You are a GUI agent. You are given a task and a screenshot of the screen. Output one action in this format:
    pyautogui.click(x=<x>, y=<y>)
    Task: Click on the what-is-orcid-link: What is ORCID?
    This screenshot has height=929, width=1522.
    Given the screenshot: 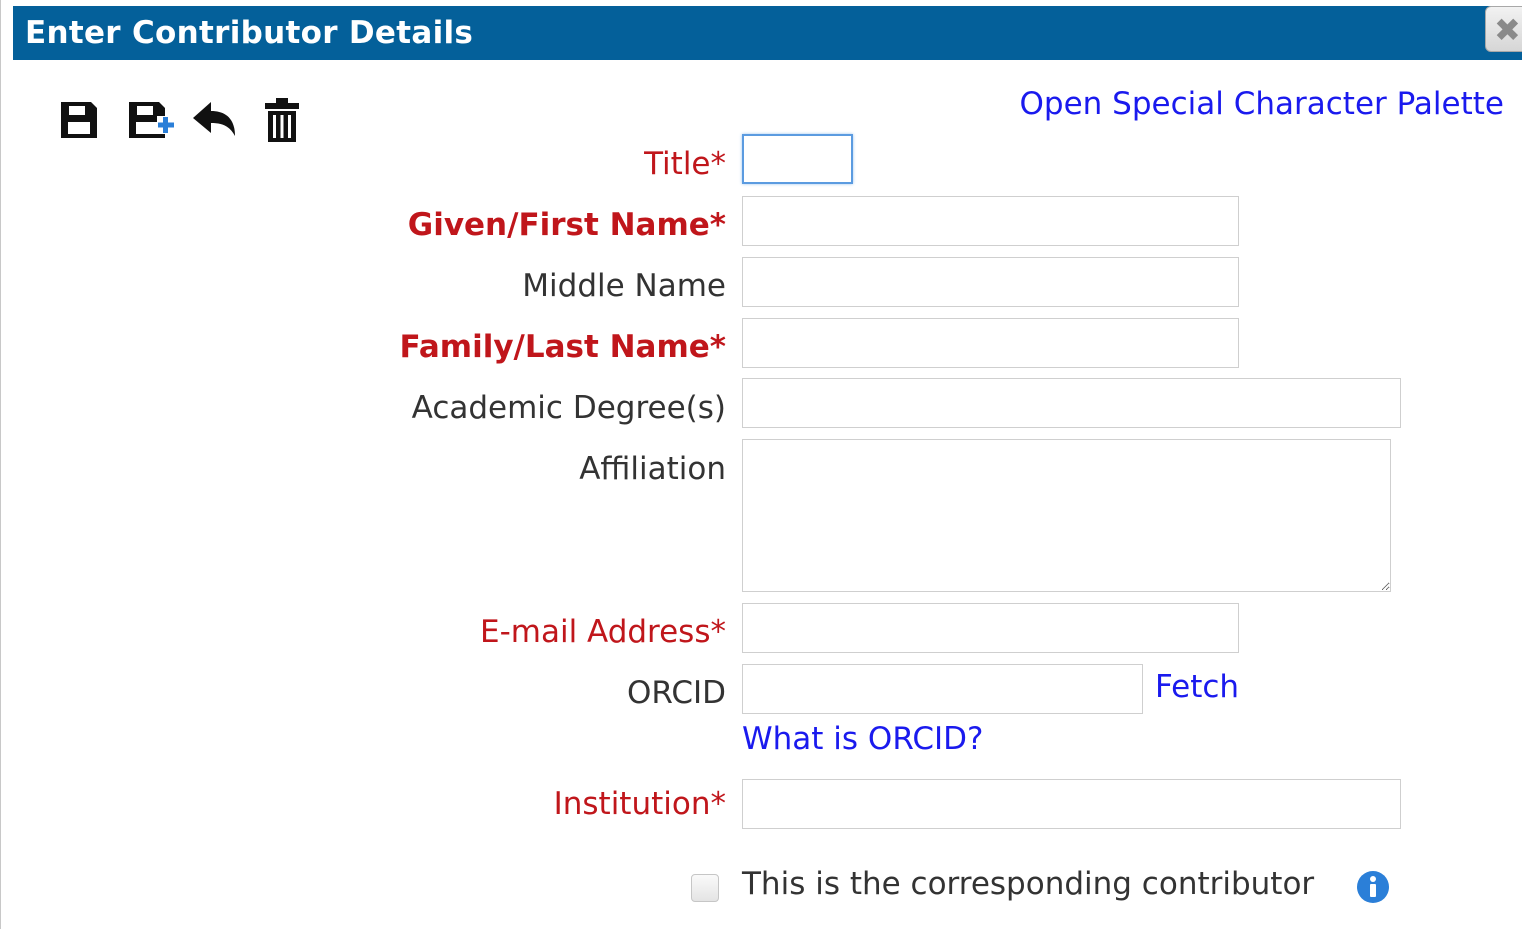 What is the action you would take?
    pyautogui.click(x=862, y=739)
    